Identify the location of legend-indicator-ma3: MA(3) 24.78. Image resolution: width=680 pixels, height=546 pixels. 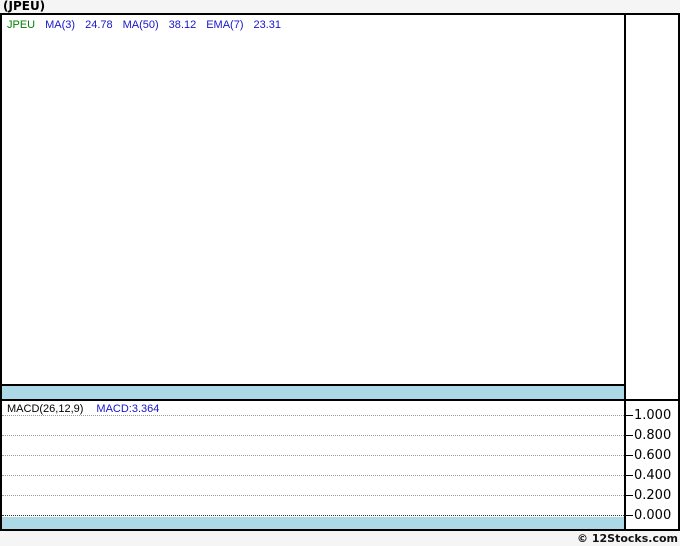
(78, 25).